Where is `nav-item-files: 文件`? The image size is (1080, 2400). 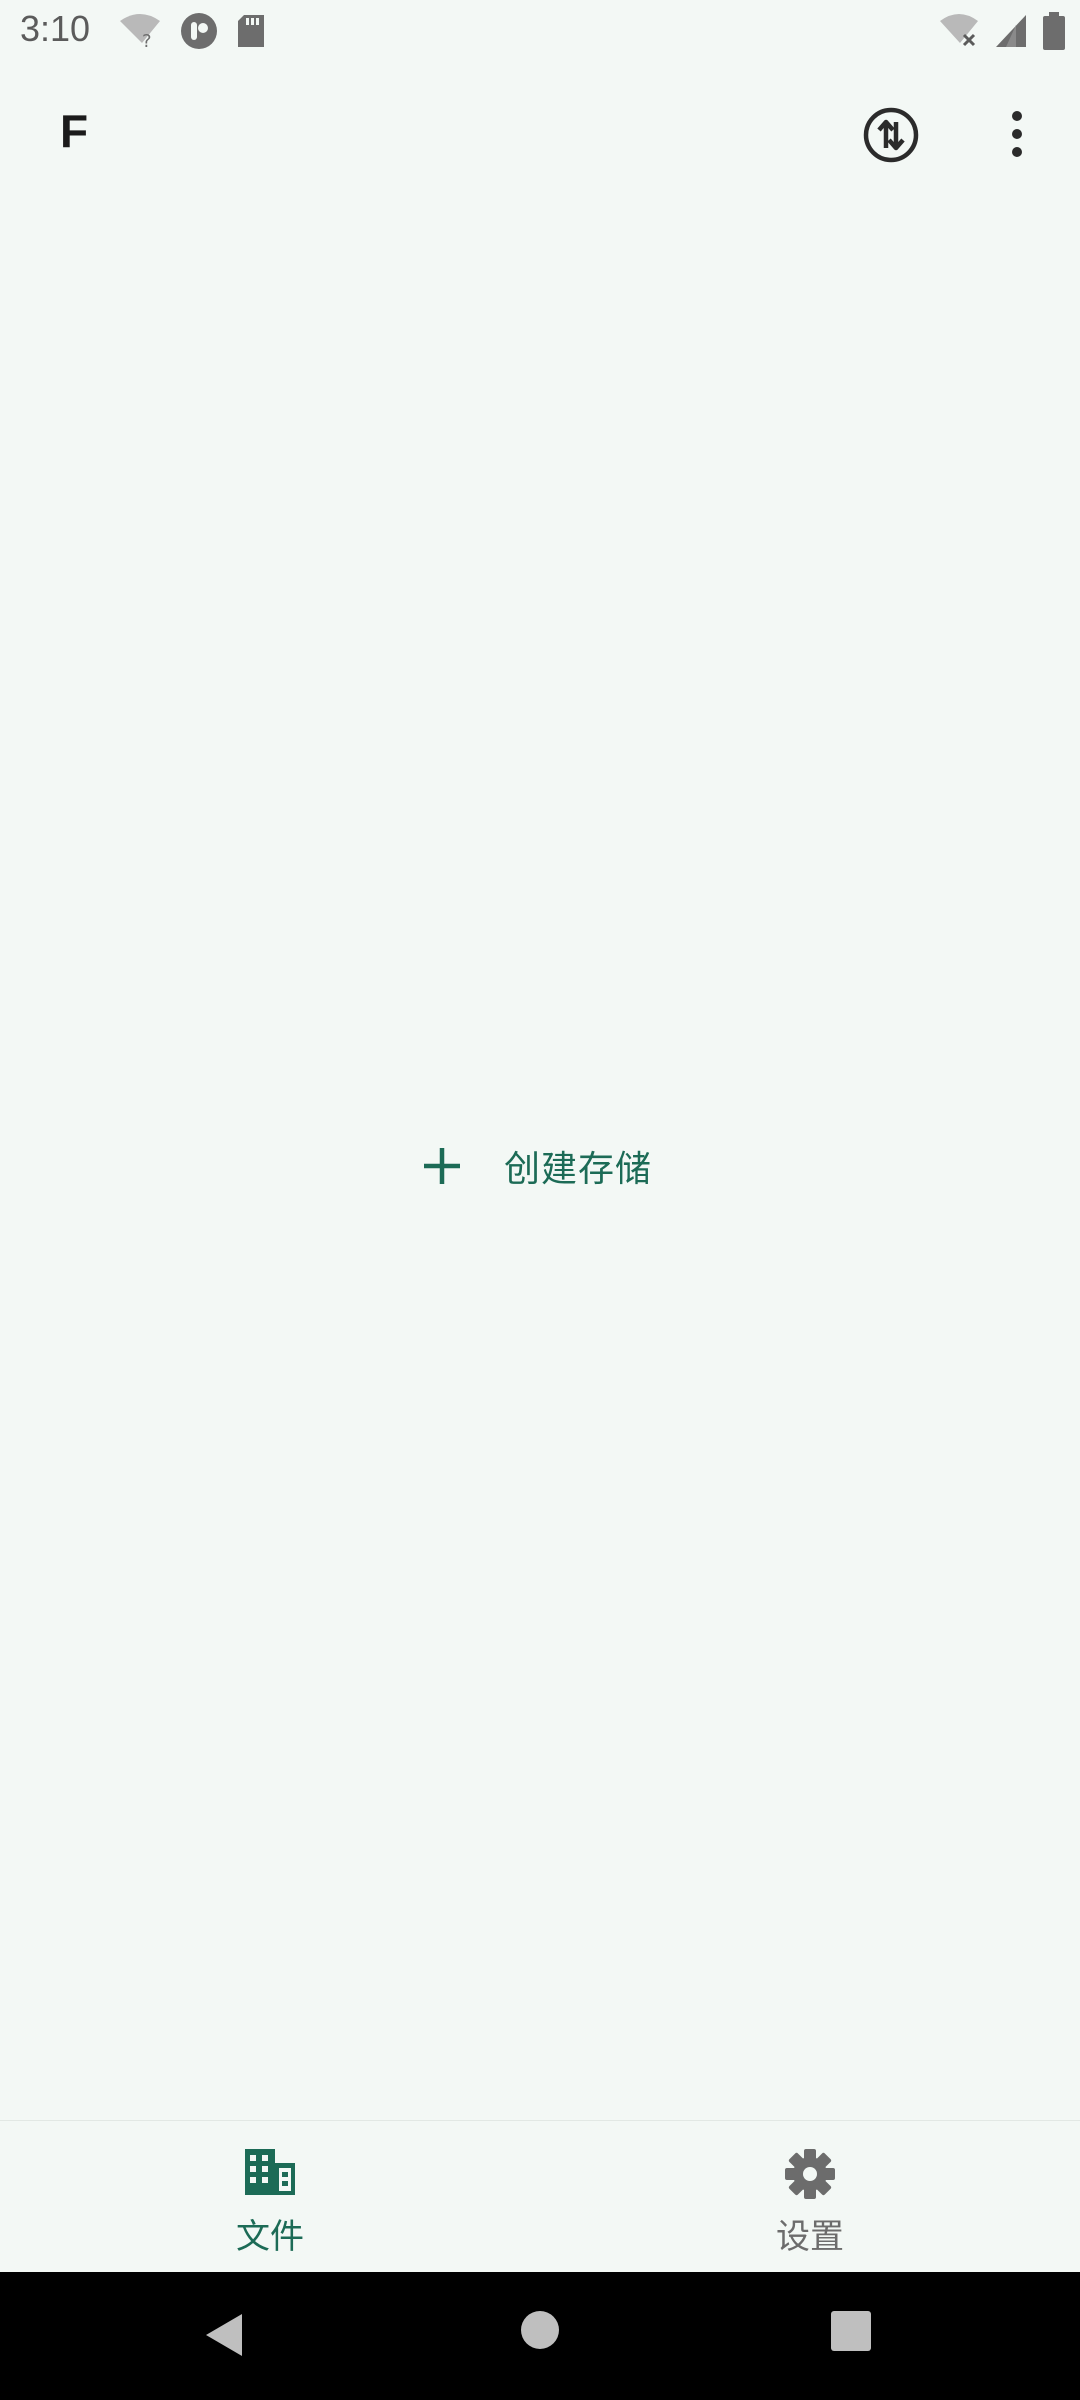
nav-item-files: 文件 is located at coordinates (270, 2197).